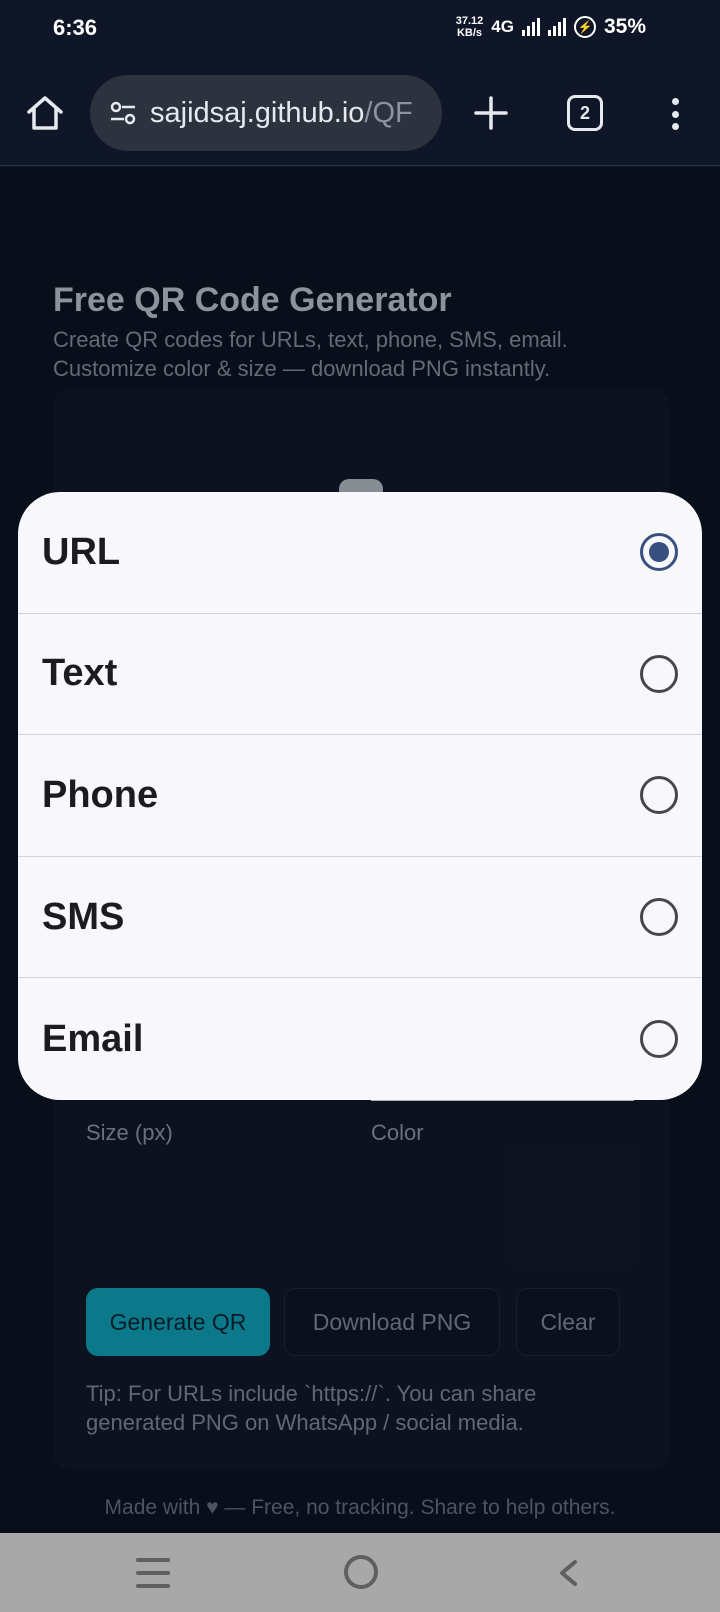 This screenshot has width=720, height=1612. I want to click on radio-checked-icon, so click(659, 552).